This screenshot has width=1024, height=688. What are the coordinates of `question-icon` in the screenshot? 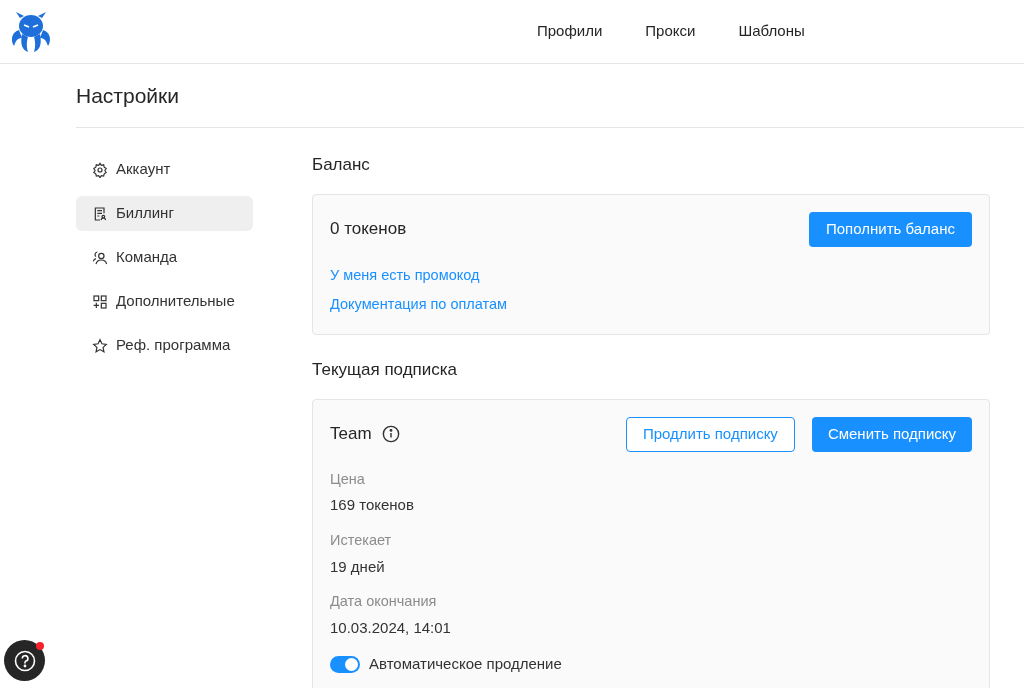 It's located at (24, 660).